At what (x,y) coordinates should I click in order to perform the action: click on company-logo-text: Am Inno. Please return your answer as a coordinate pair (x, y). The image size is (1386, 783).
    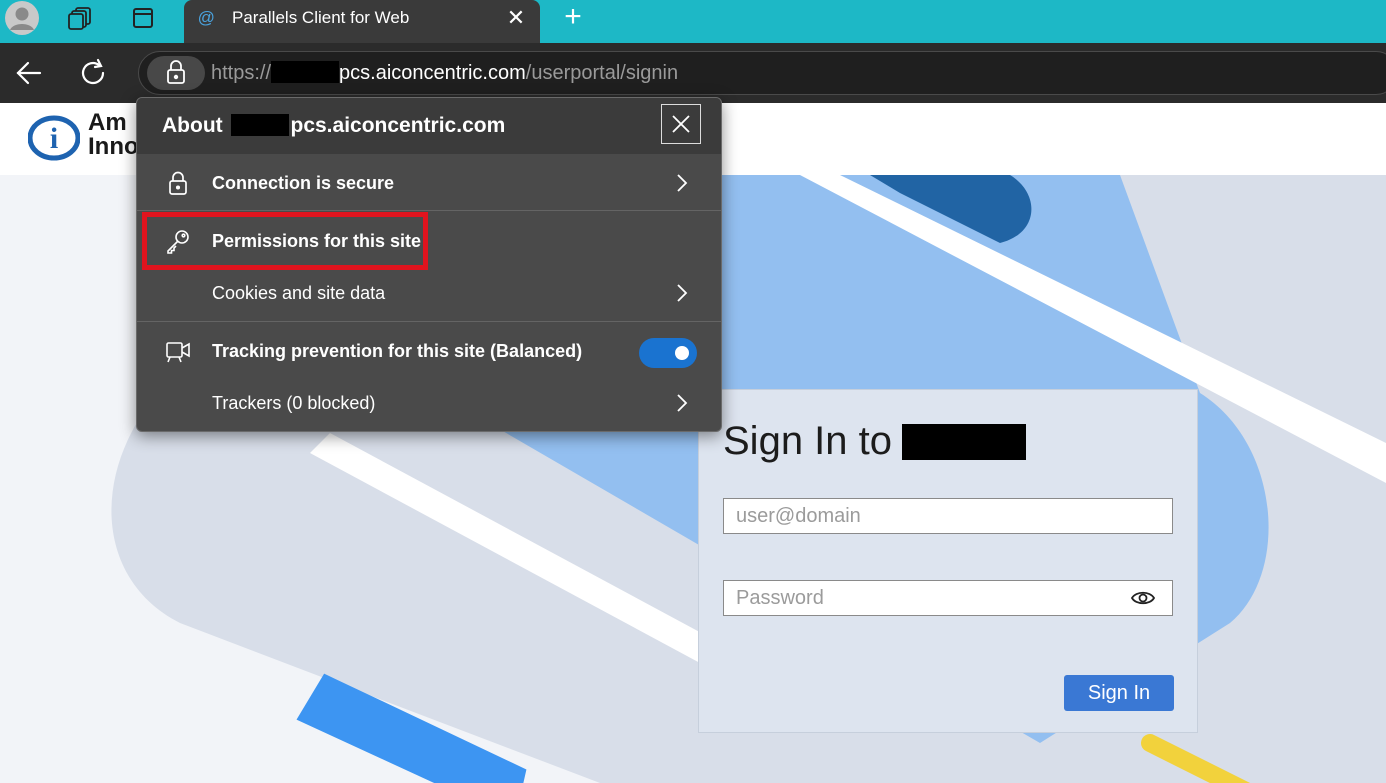
    Looking at the image, I should click on (113, 135).